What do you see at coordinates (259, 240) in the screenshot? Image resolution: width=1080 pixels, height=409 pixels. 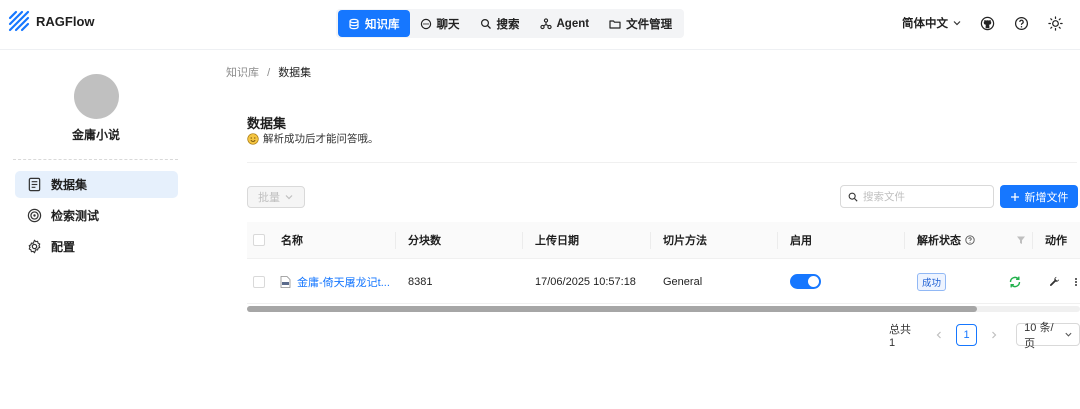 I see `select-all-checkbox` at bounding box center [259, 240].